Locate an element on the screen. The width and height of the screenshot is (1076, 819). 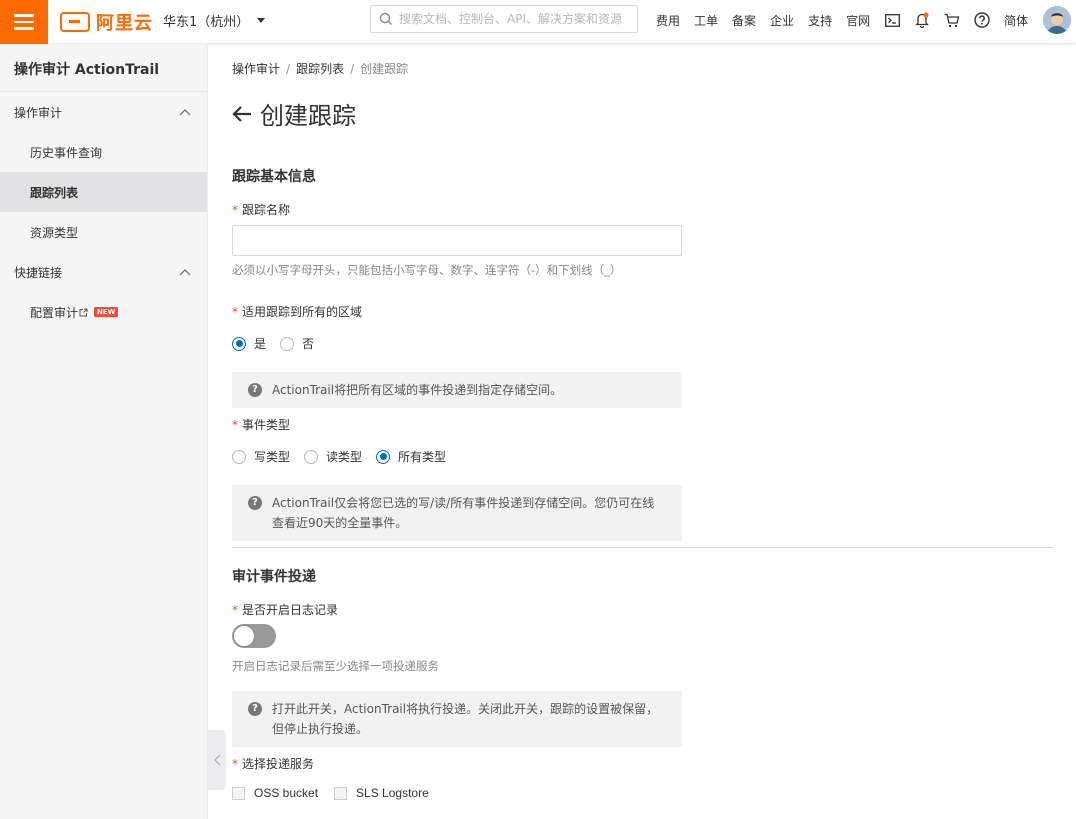
sls-logstore-checkbox: SLS Logstore is located at coordinates (381, 793).